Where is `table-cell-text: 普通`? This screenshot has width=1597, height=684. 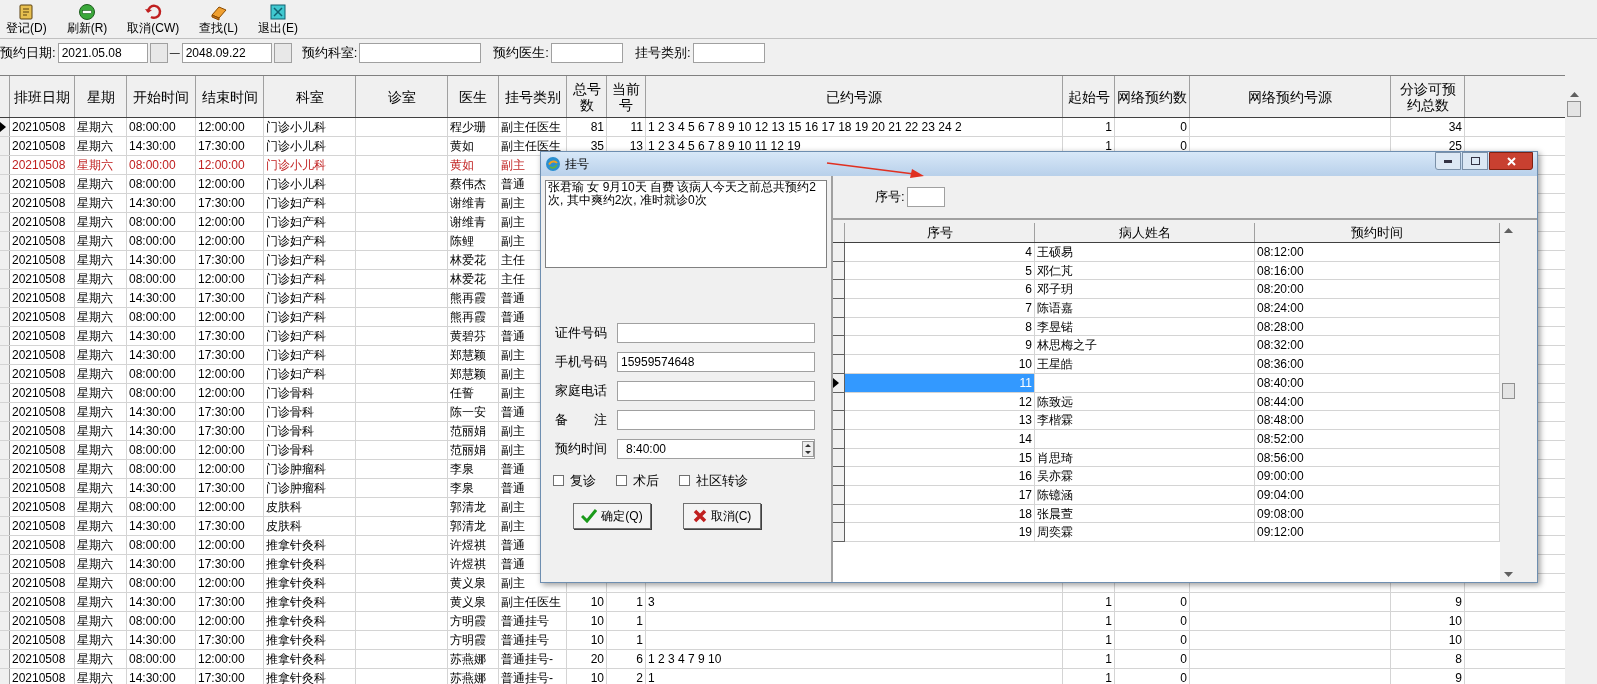
table-cell-text: 普通 is located at coordinates (513, 336).